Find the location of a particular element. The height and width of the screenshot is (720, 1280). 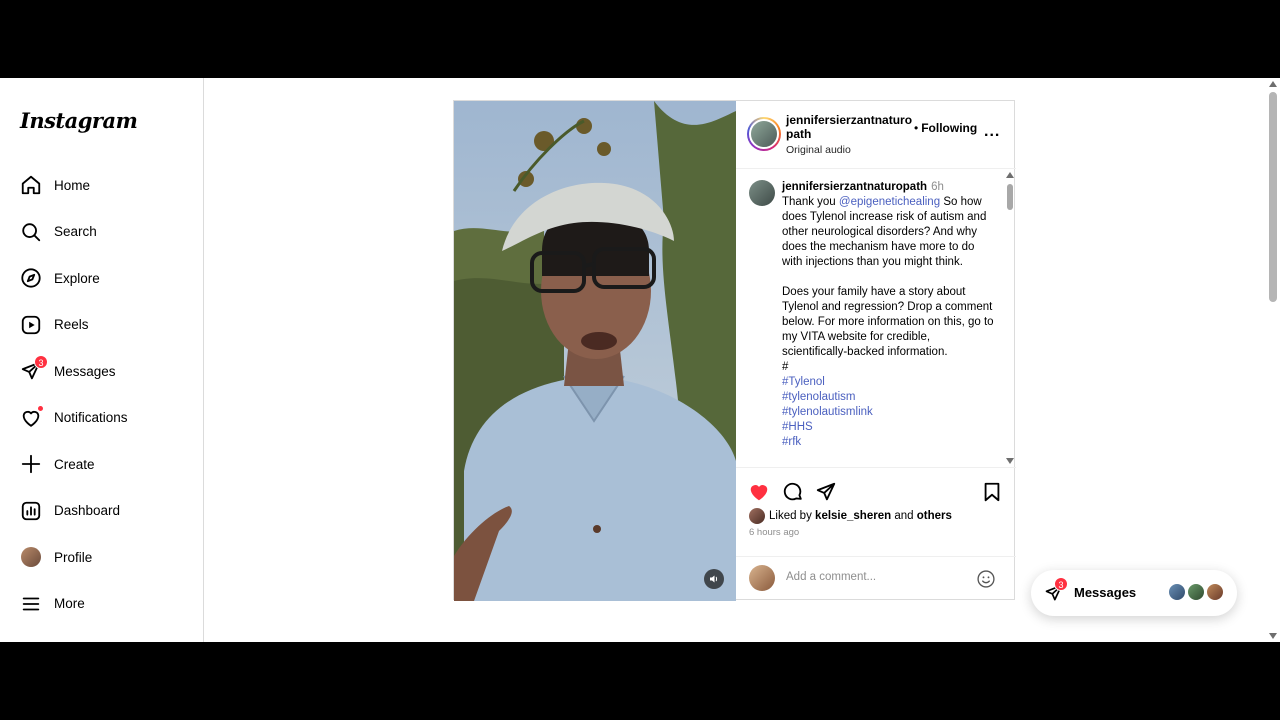

comment-input is located at coordinates (876, 577).